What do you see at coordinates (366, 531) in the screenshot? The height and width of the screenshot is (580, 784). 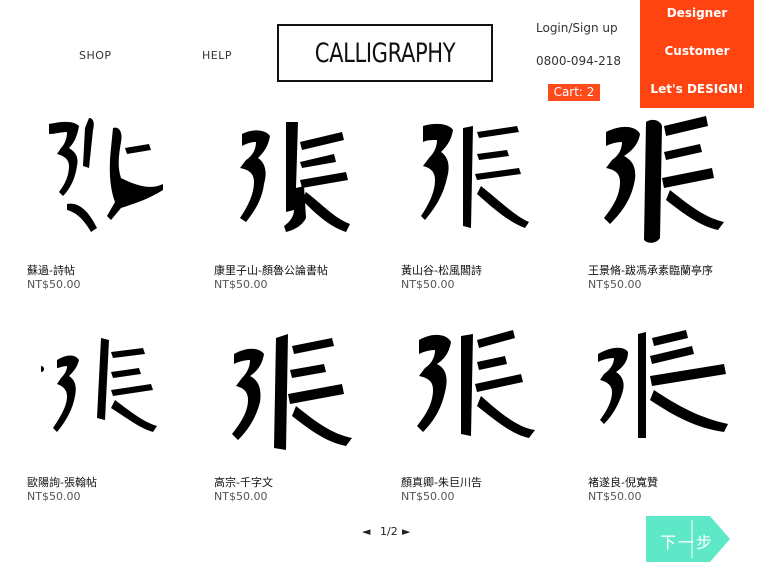 I see `prev-page-arrow-icon: ◄` at bounding box center [366, 531].